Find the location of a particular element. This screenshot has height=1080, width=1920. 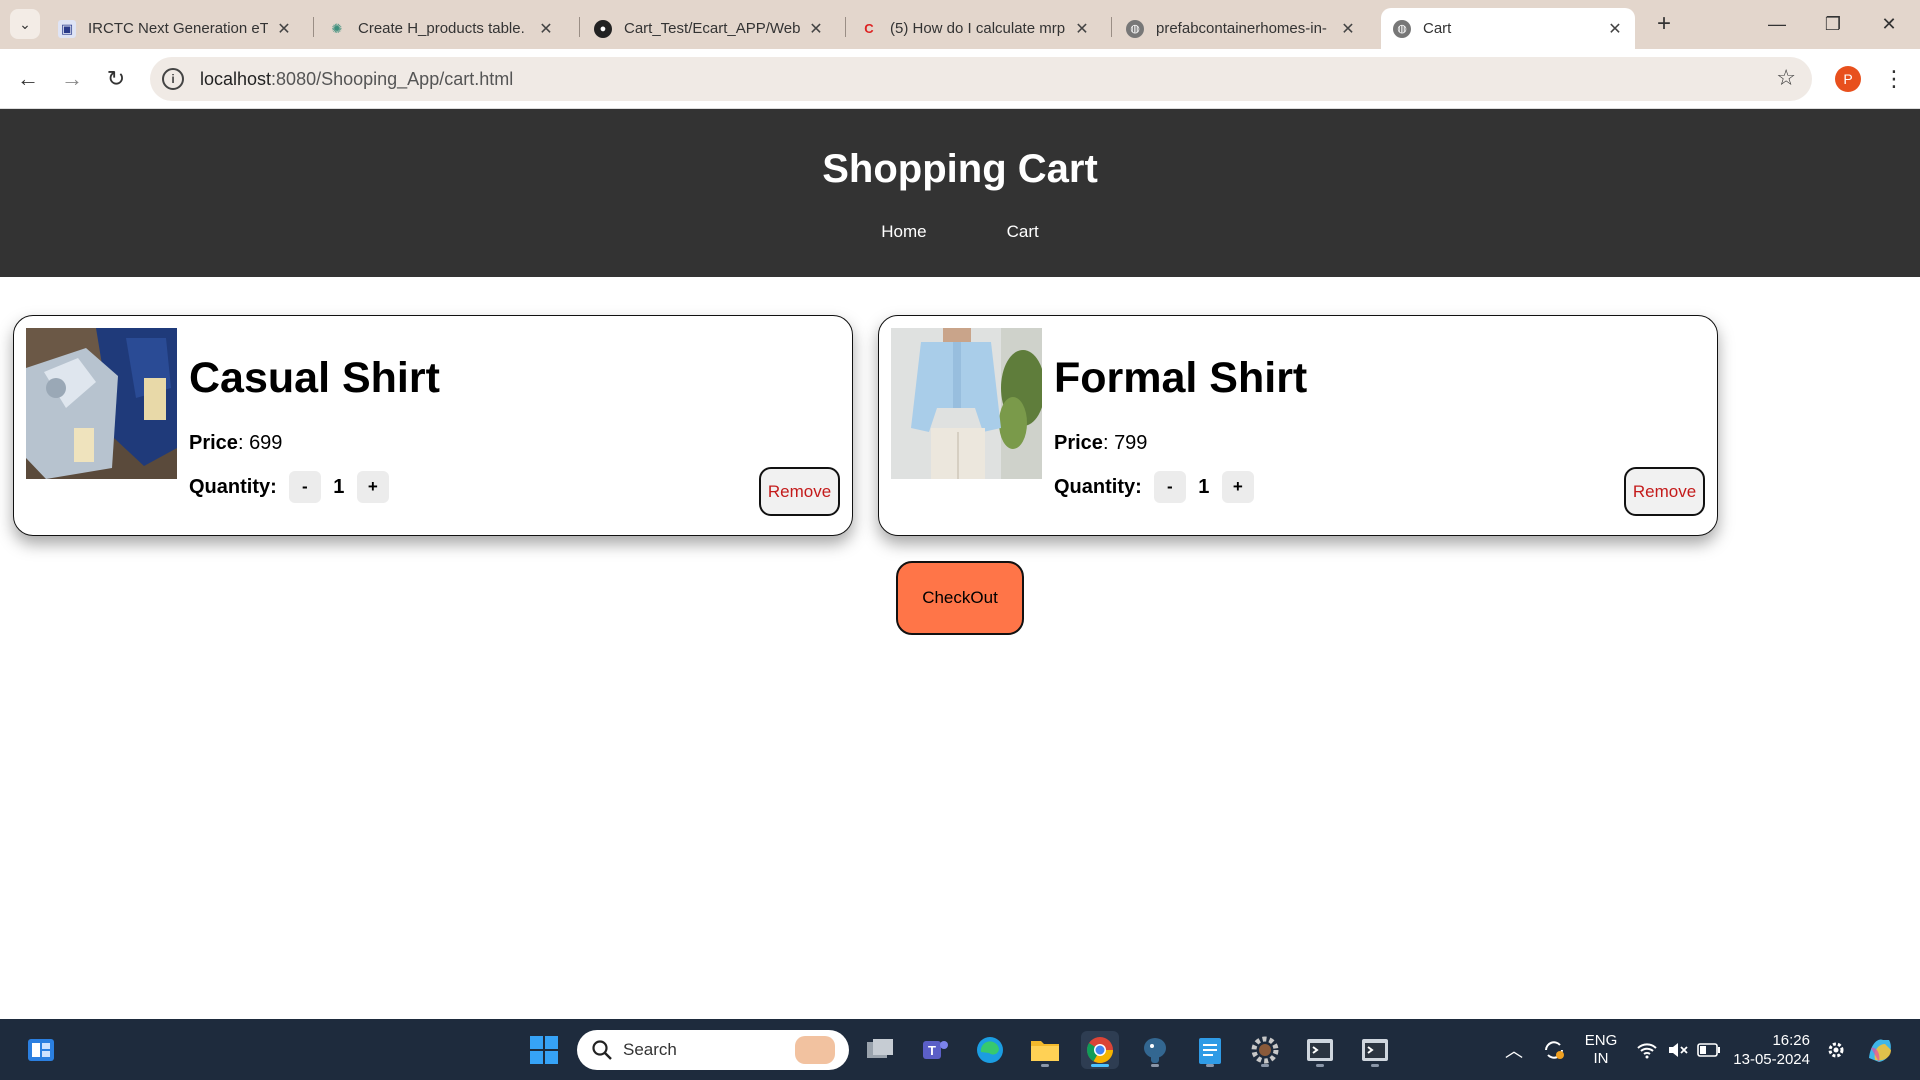

url-text: localhost:8080/Shooping_App/cart.html is located at coordinates (356, 79).